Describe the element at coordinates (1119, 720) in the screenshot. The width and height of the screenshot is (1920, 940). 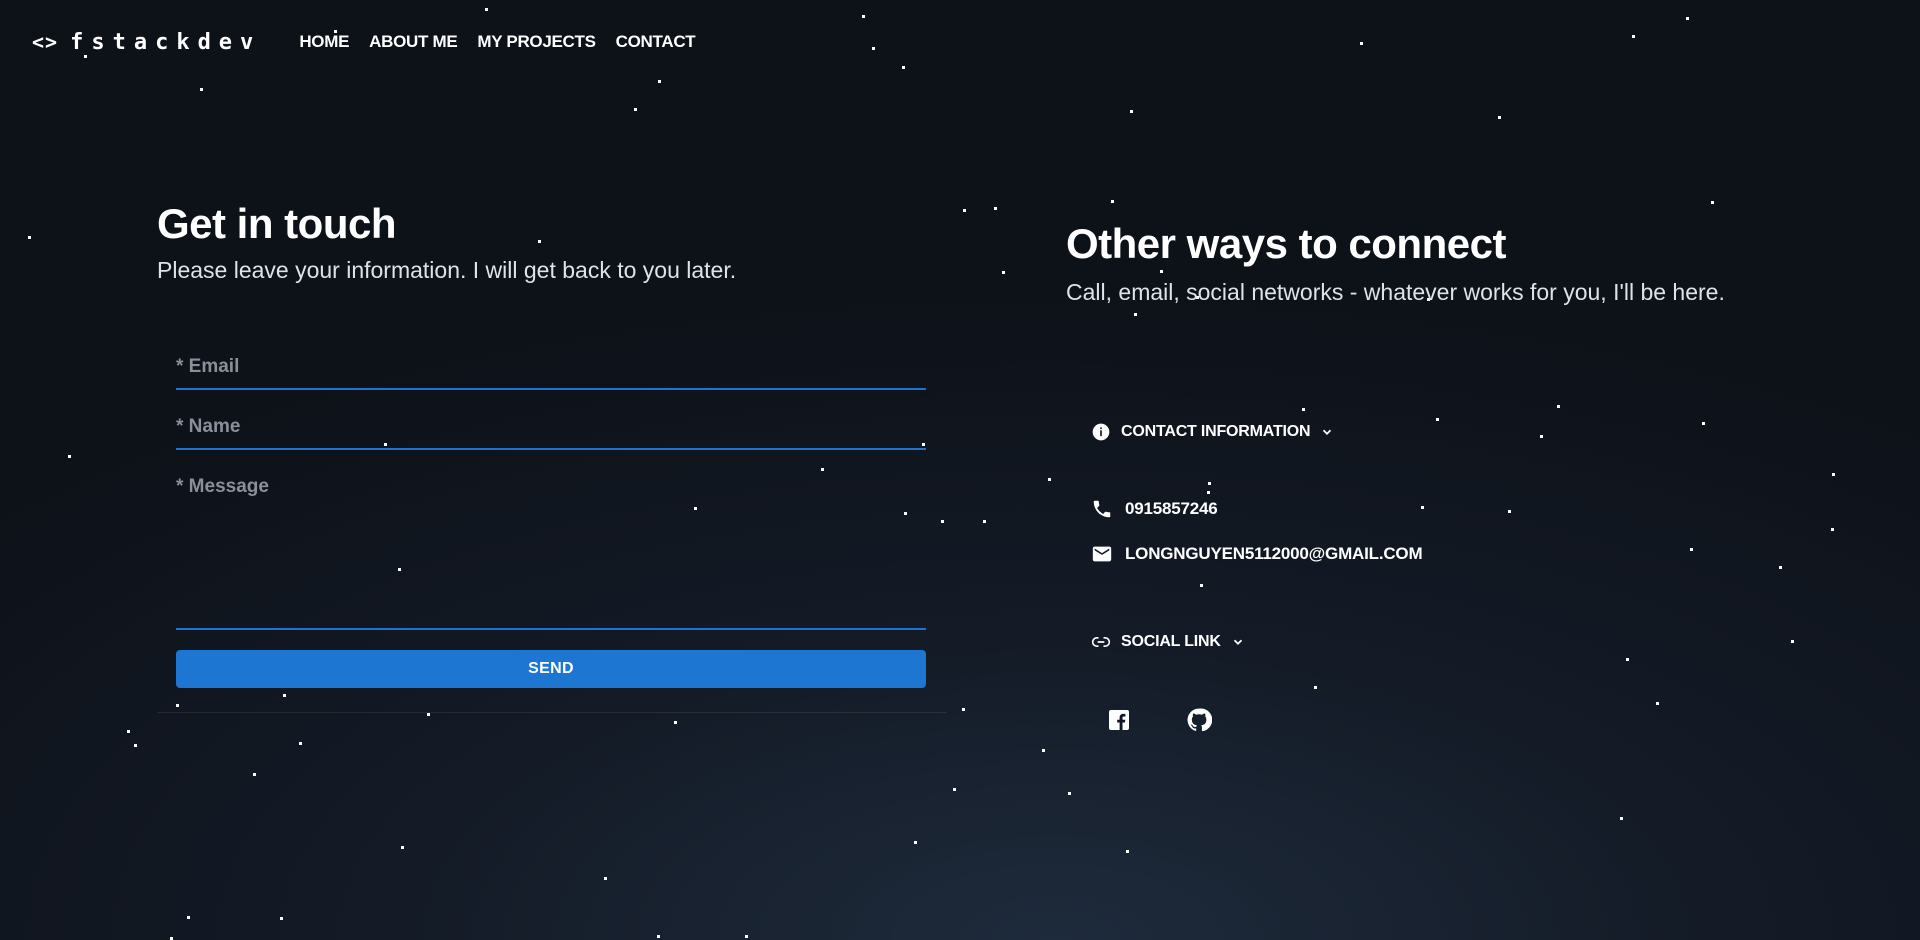
I see `facebook-icon` at that location.